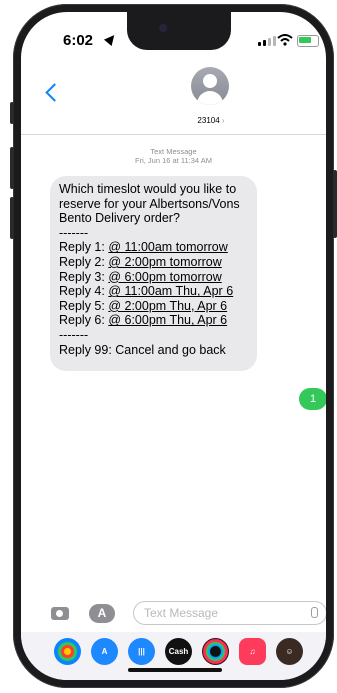 Image resolution: width=337 pixels, height=693 pixels. I want to click on phone-power-button, so click(335, 204).